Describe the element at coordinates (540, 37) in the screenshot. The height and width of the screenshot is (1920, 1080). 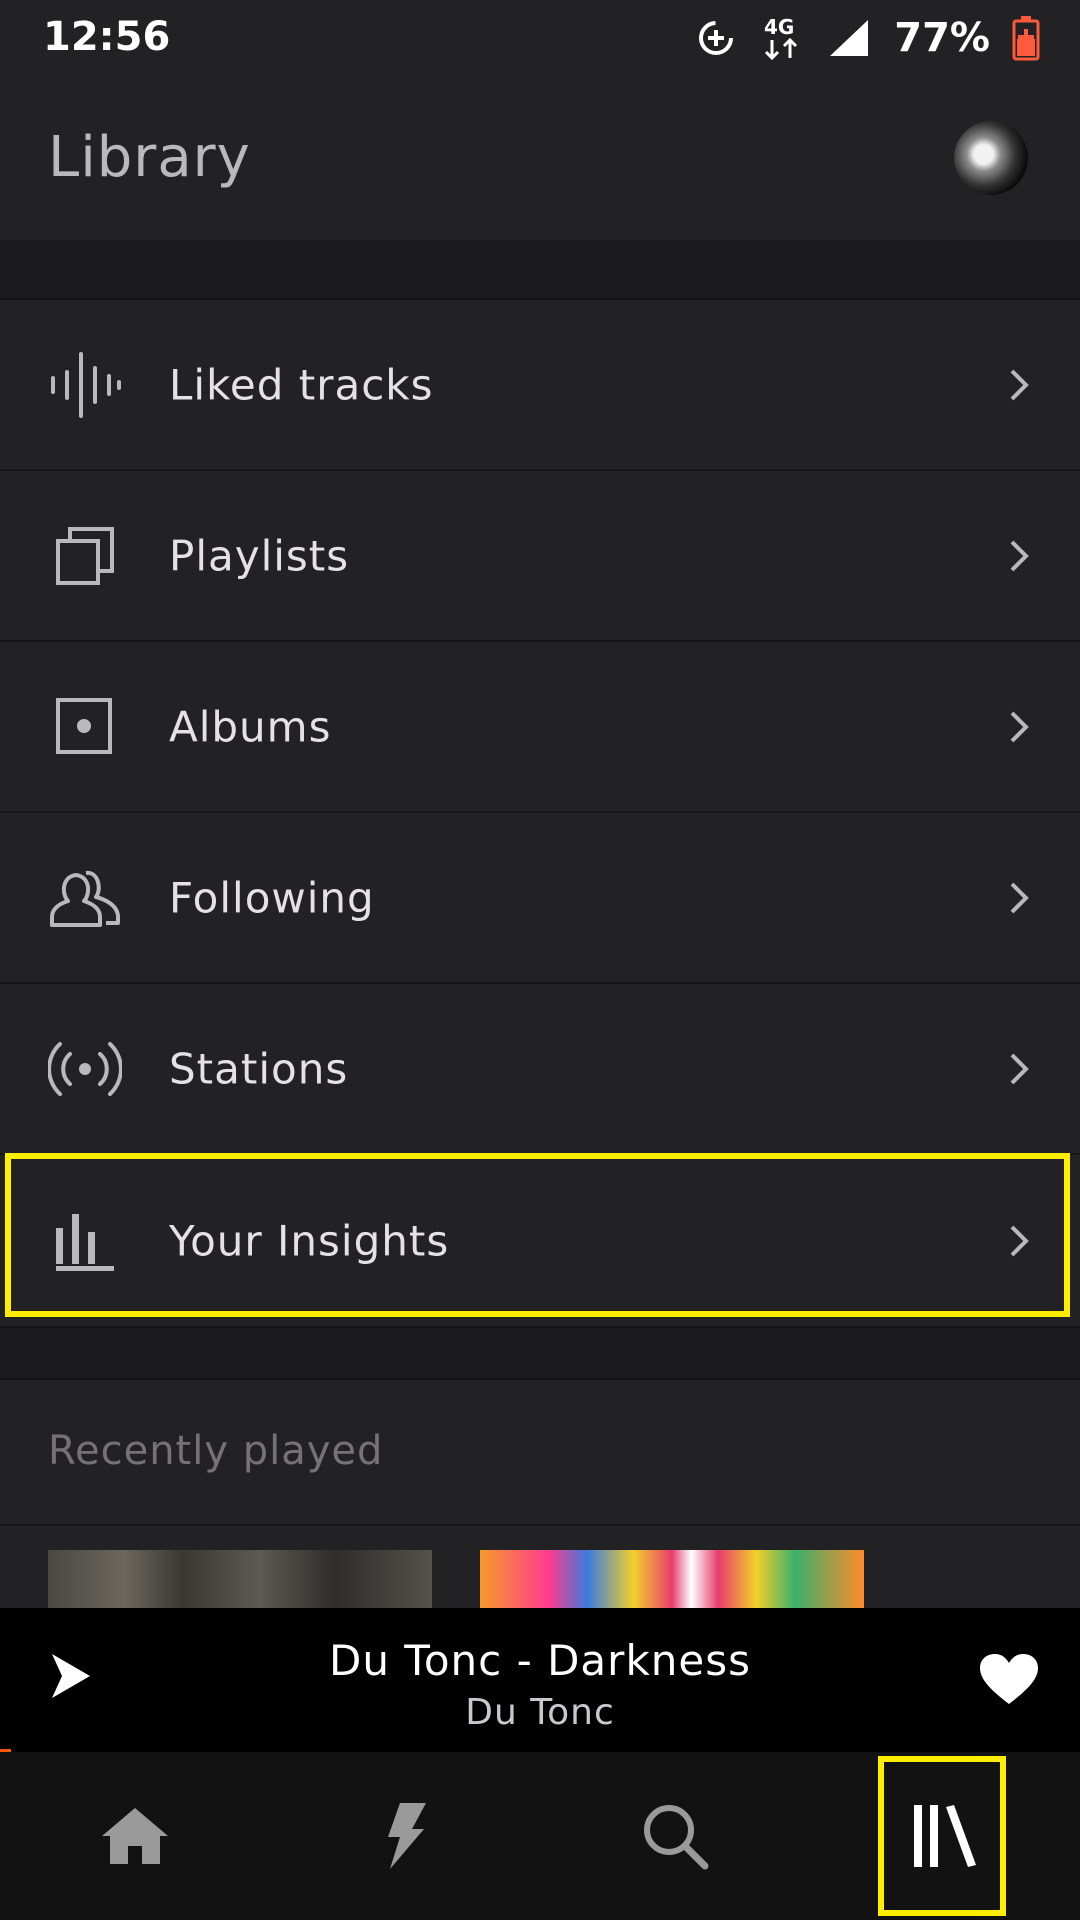
I see `status-bar: 12:56 4G 77%` at that location.